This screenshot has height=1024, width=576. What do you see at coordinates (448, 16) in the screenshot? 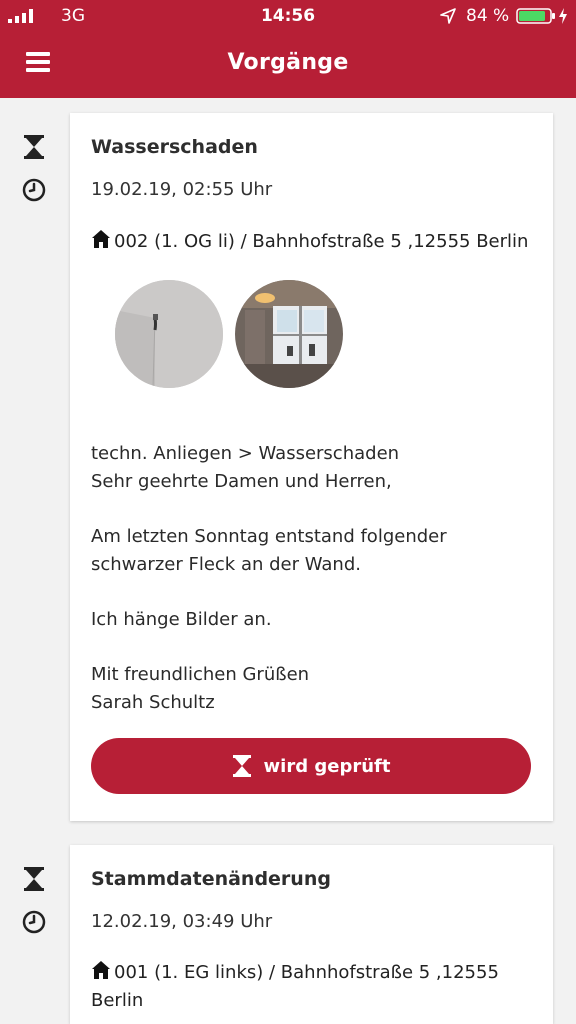
I see `location-arrow-icon` at bounding box center [448, 16].